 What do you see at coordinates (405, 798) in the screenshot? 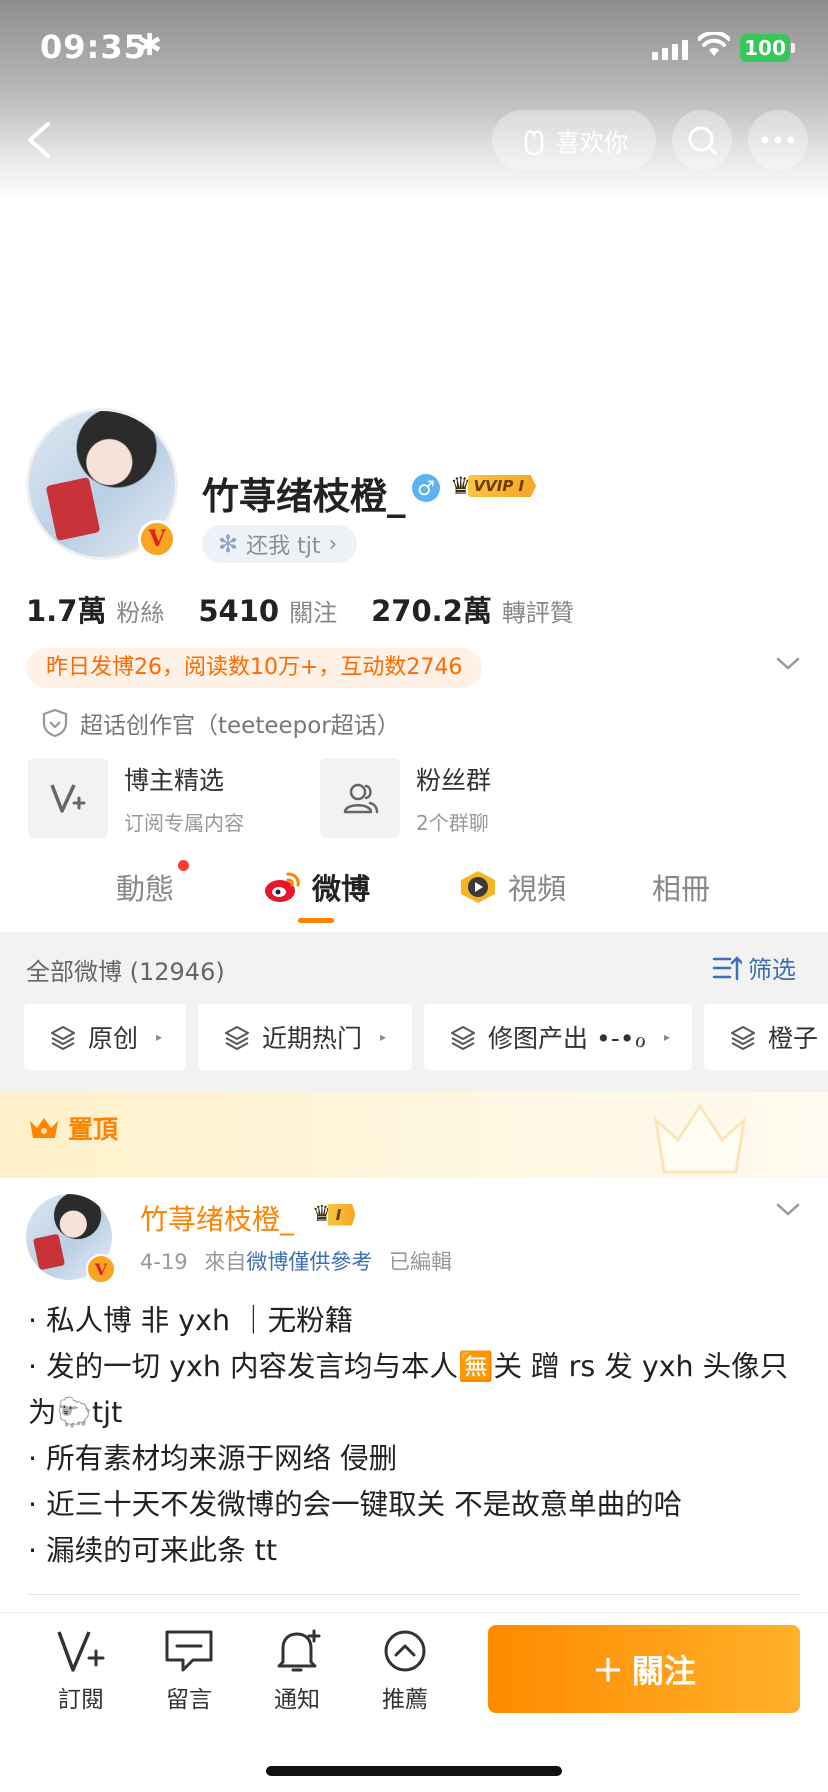
I see `fan-group-card: 粉丝群 2个群聊` at bounding box center [405, 798].